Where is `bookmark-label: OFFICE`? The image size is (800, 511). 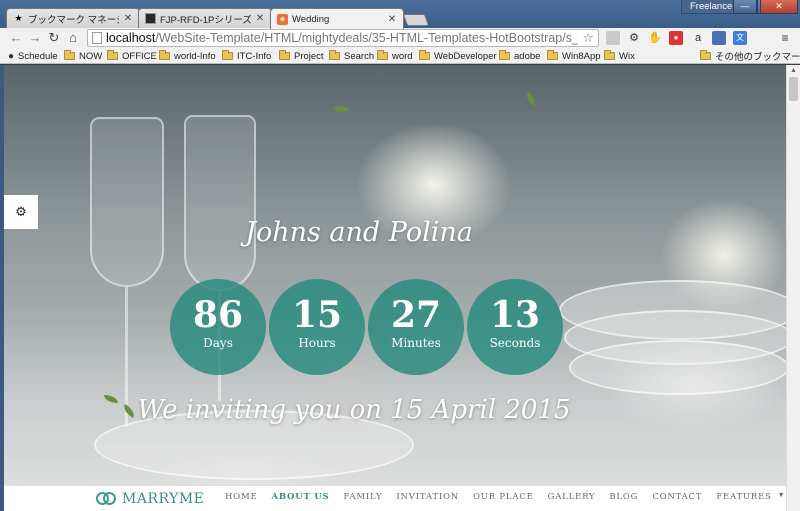 bookmark-label: OFFICE is located at coordinates (139, 56).